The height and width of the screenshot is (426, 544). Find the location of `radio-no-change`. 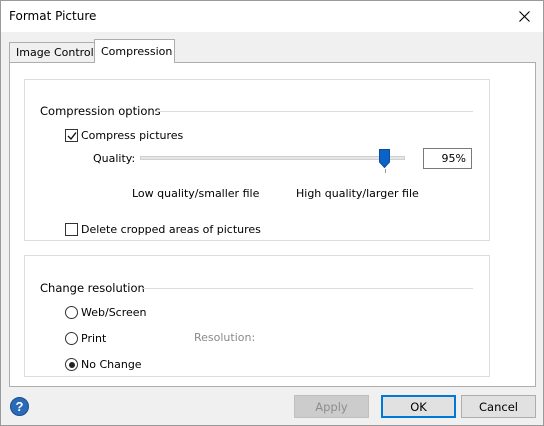

radio-no-change is located at coordinates (71, 364).